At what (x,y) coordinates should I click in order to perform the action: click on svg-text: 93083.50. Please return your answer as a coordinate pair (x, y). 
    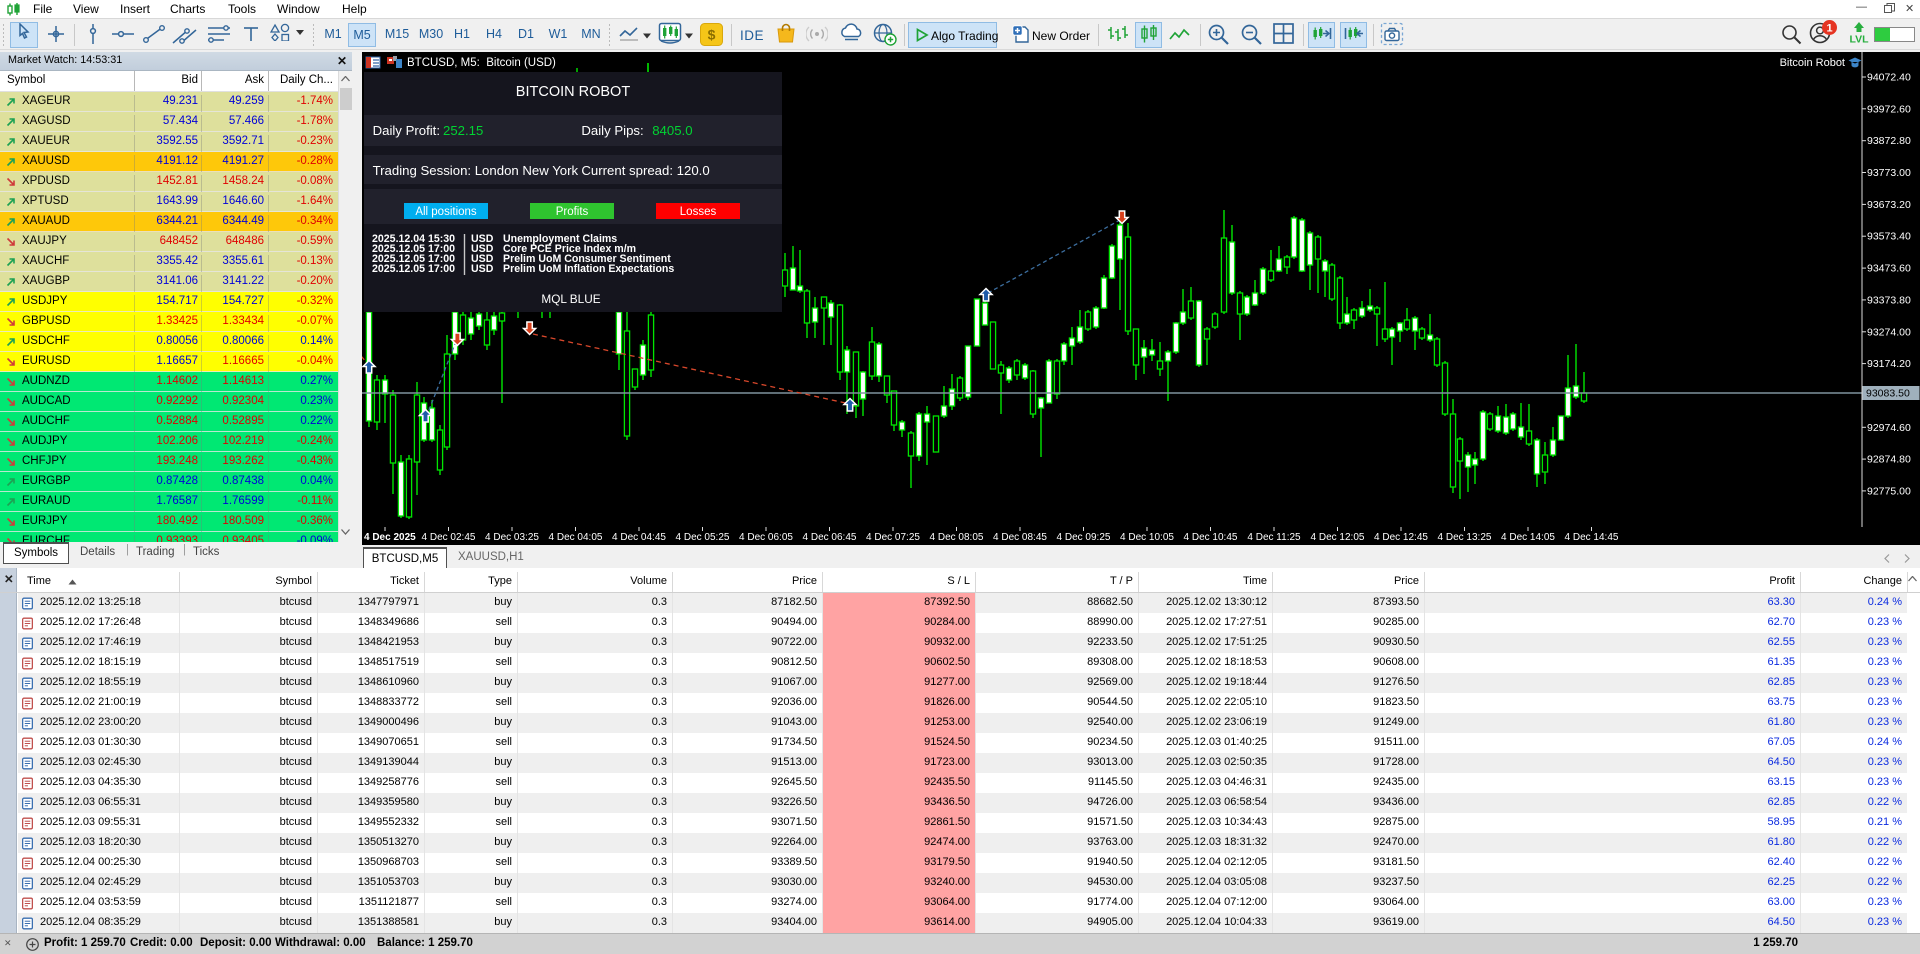
    Looking at the image, I should click on (1888, 394).